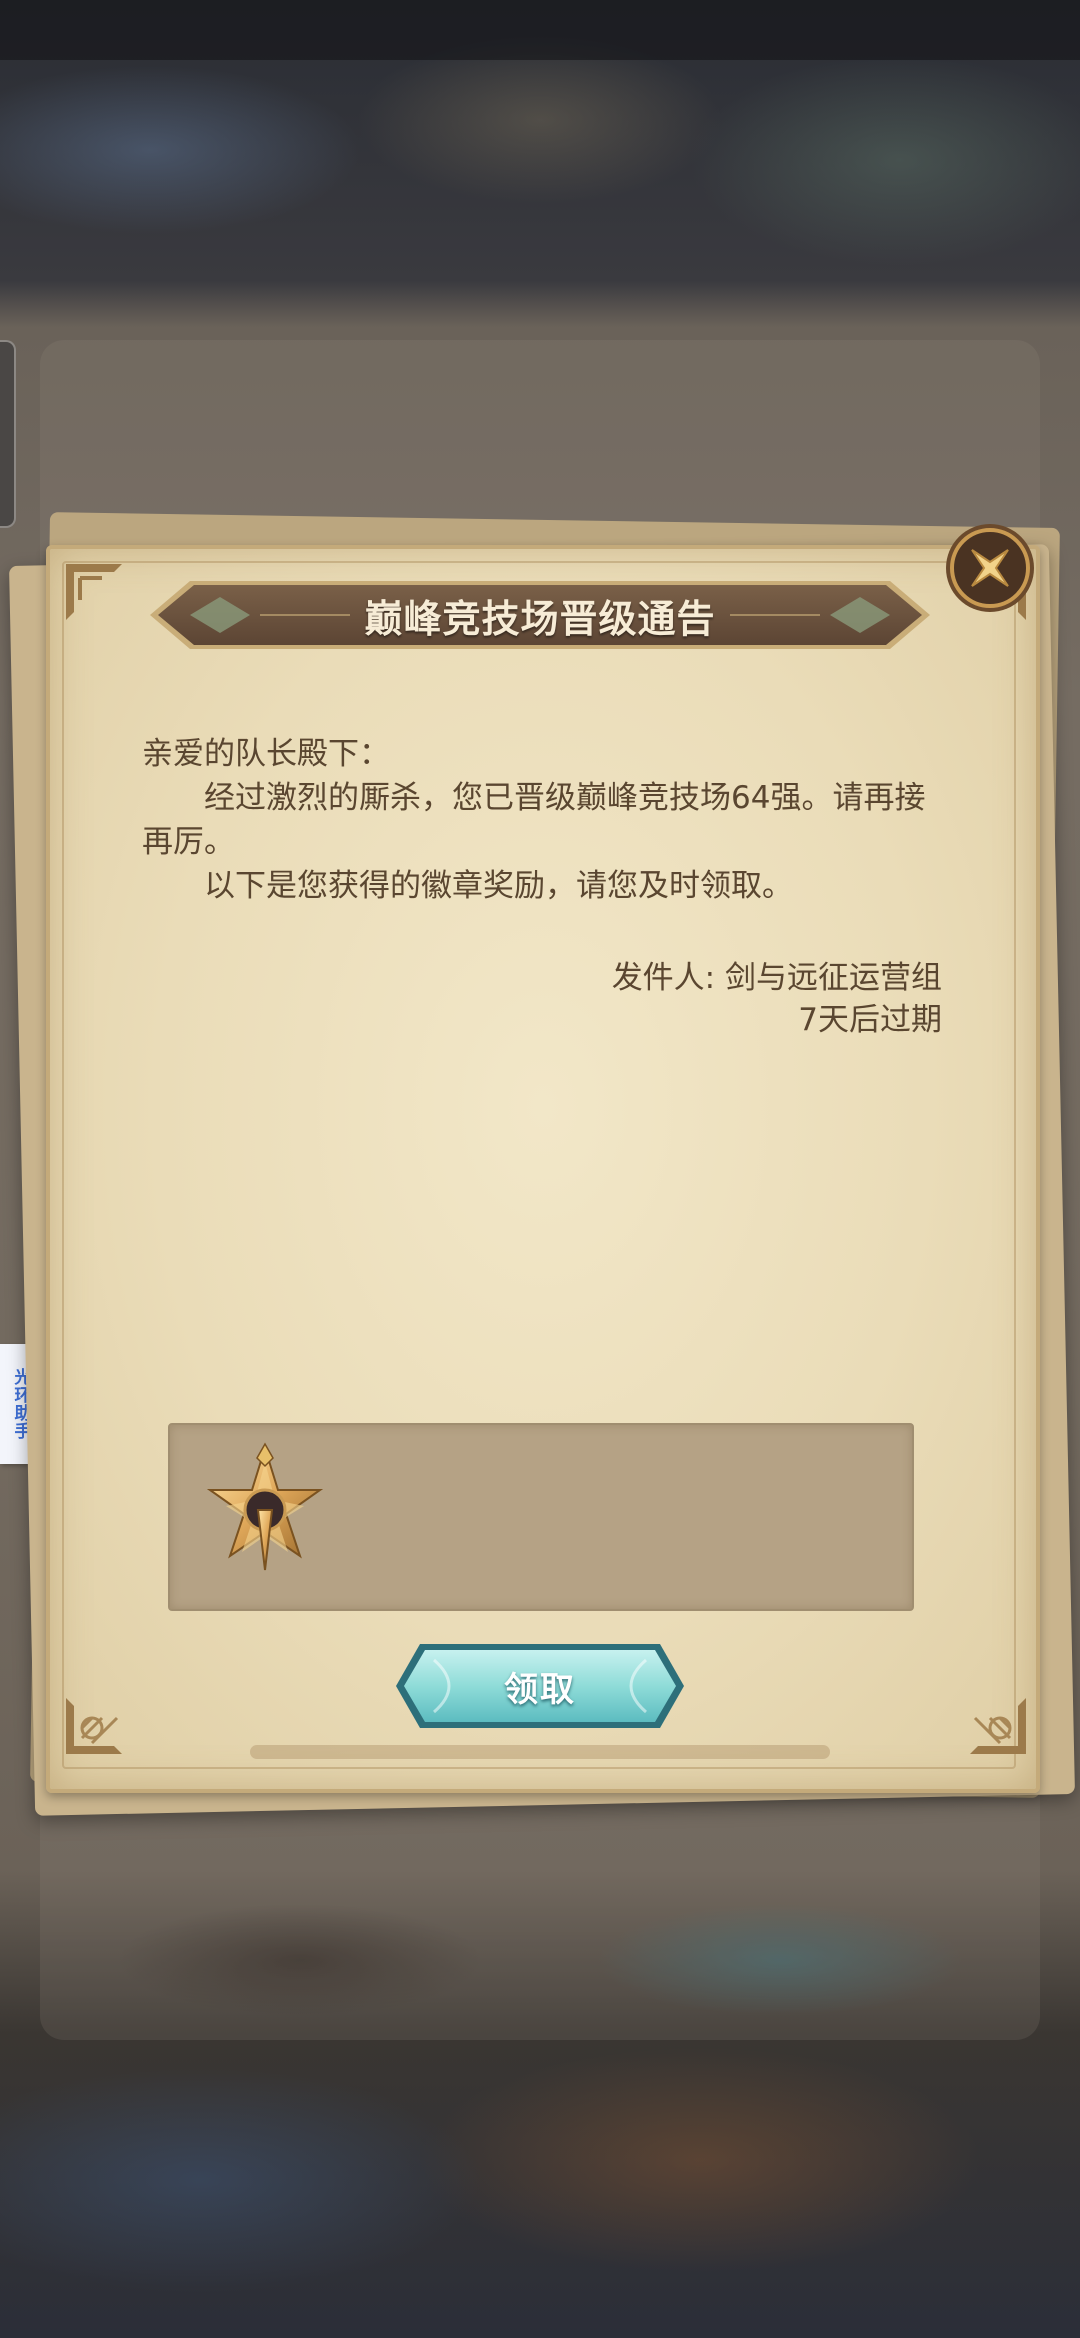 The height and width of the screenshot is (2338, 1080). What do you see at coordinates (870, 1020) in the screenshot?
I see `expiry-text: 7天后过期` at bounding box center [870, 1020].